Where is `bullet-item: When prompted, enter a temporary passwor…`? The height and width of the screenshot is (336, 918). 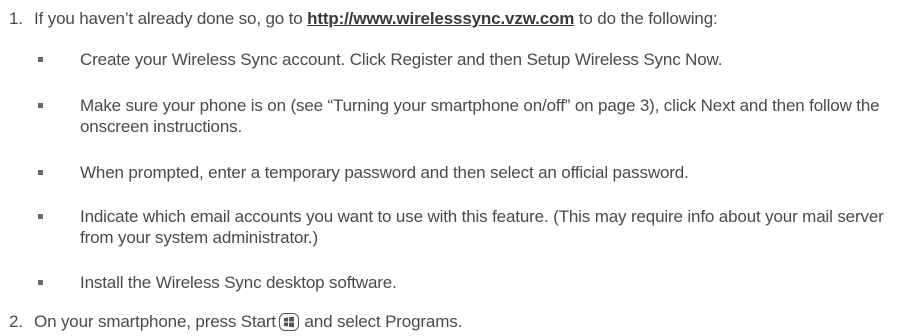
bullet-item: When prompted, enter a temporary passwor… is located at coordinates (474, 172).